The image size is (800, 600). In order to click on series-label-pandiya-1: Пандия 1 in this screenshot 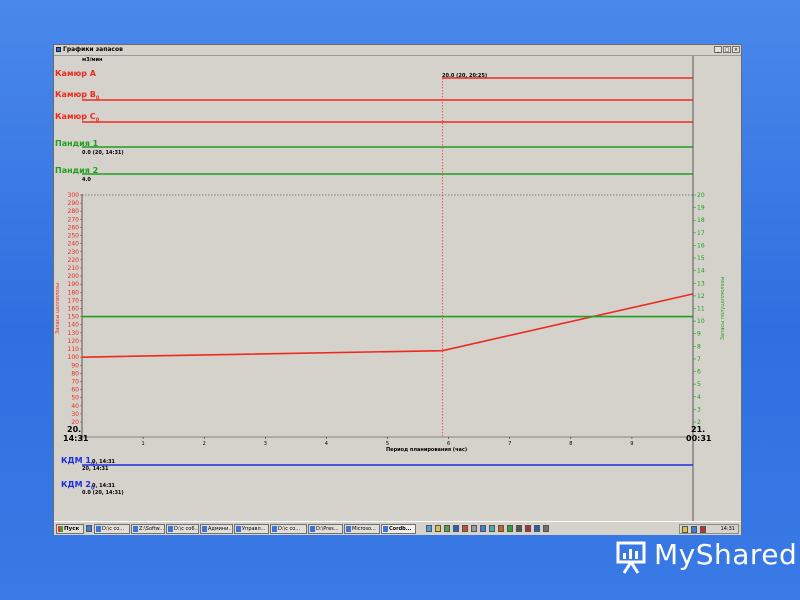, I will do `click(77, 143)`.